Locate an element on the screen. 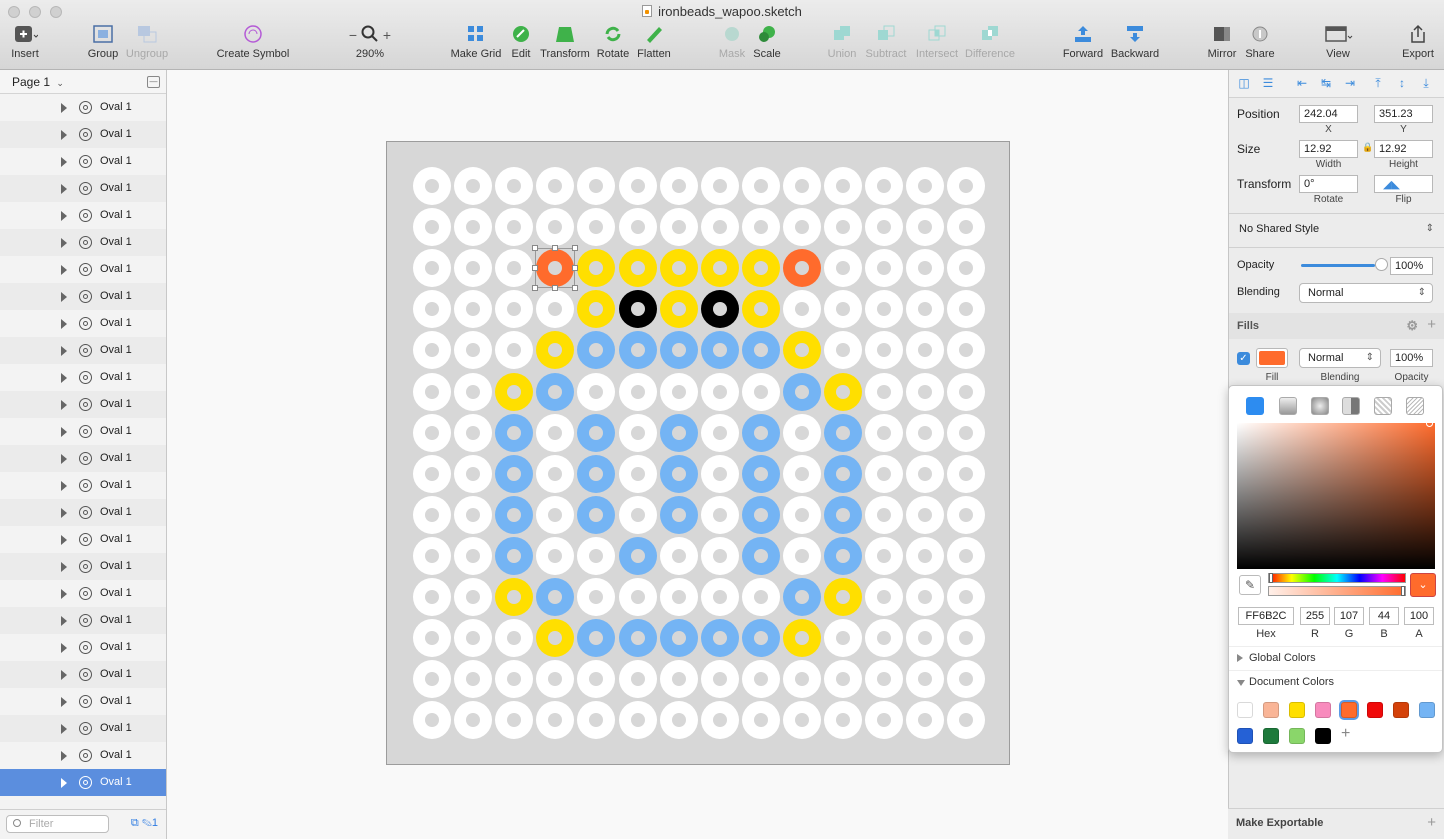 Image resolution: width=1444 pixels, height=839 pixels. scale-button: Scale is located at coordinates (767, 42).